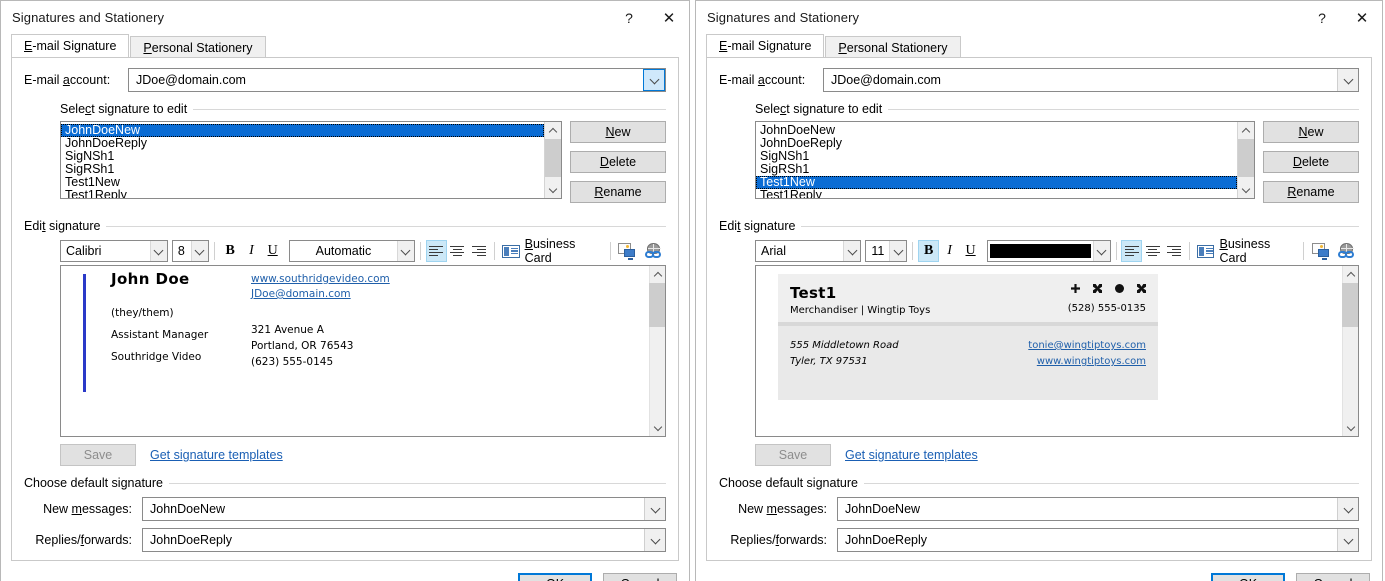  I want to click on font-size-combo: 8, so click(190, 251).